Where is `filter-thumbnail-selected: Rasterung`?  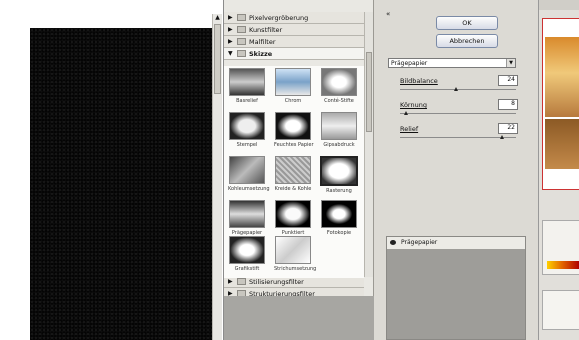 filter-thumbnail-selected: Rasterung is located at coordinates (339, 175).